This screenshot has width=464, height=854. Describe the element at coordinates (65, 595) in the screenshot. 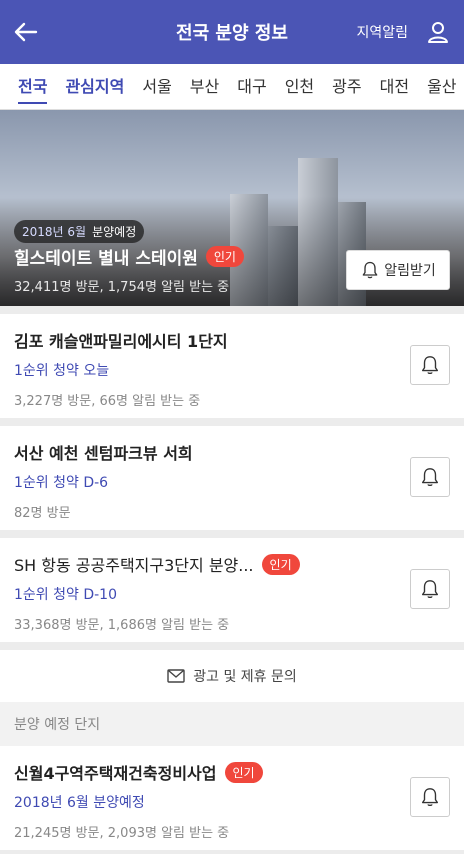

I see `listing-schedule: 1순위 청약 D-10` at that location.